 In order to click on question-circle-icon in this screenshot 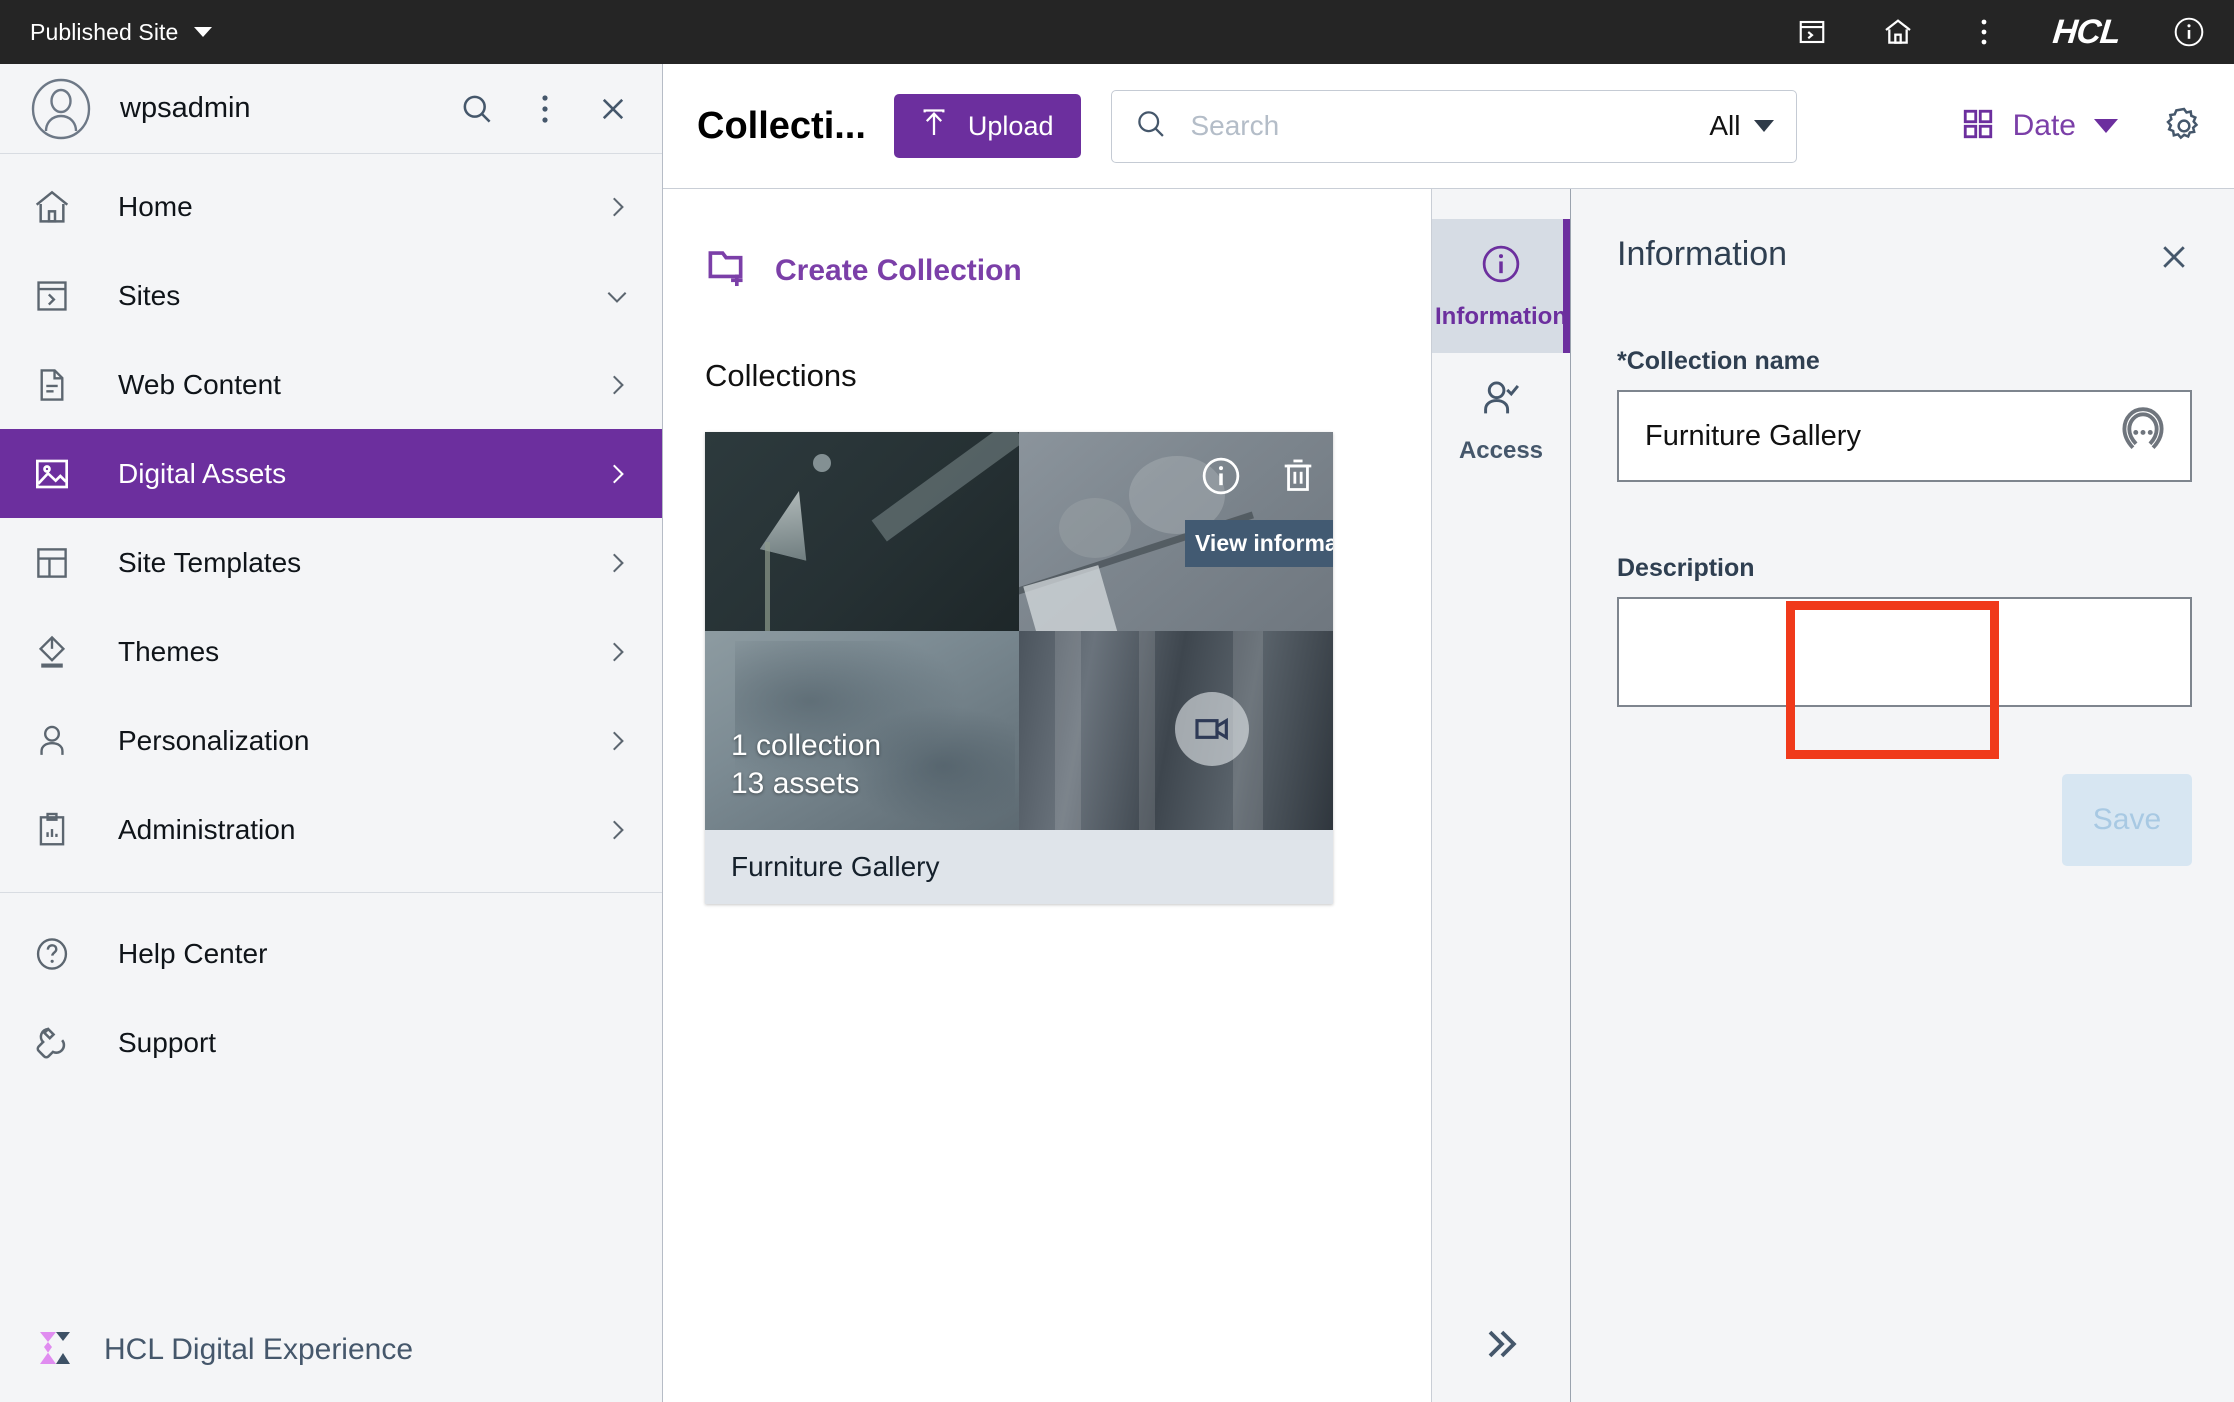, I will do `click(52, 954)`.